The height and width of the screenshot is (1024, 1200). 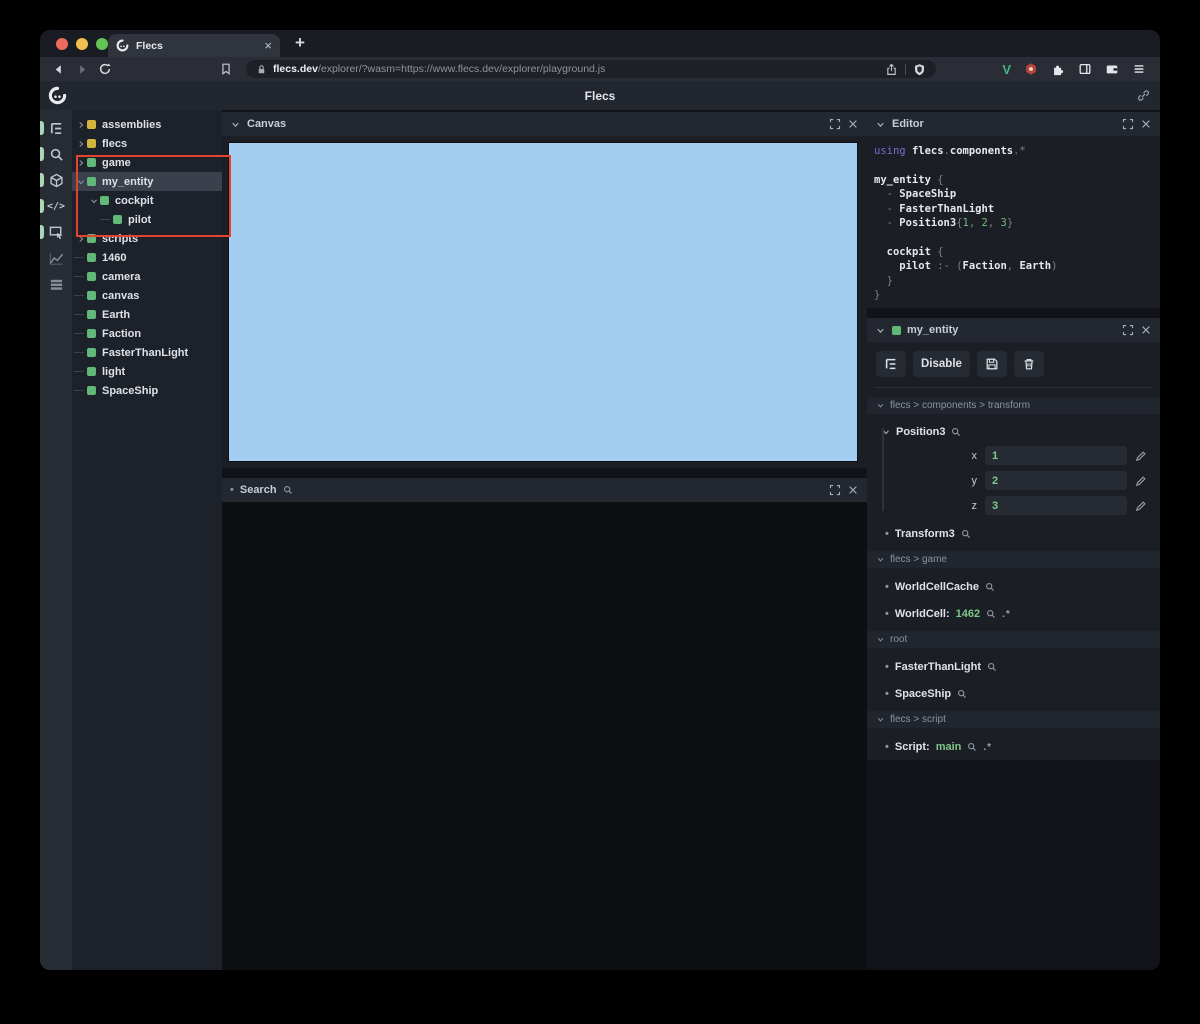 What do you see at coordinates (57, 95) in the screenshot?
I see `flecs-logo-icon` at bounding box center [57, 95].